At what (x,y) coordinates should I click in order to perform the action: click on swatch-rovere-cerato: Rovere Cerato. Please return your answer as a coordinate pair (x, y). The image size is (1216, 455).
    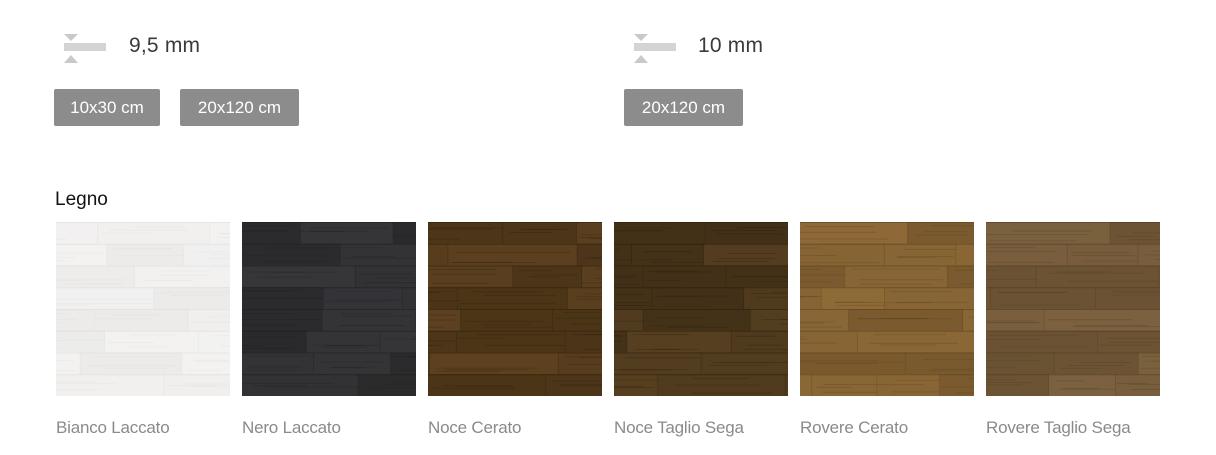
    Looking at the image, I should click on (887, 330).